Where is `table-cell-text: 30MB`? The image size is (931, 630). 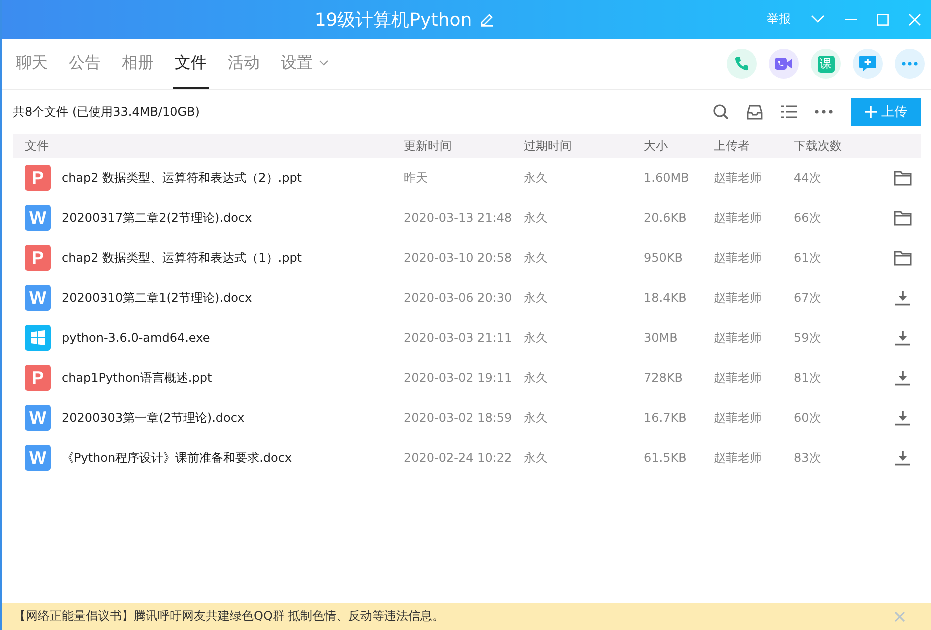 table-cell-text: 30MB is located at coordinates (661, 338).